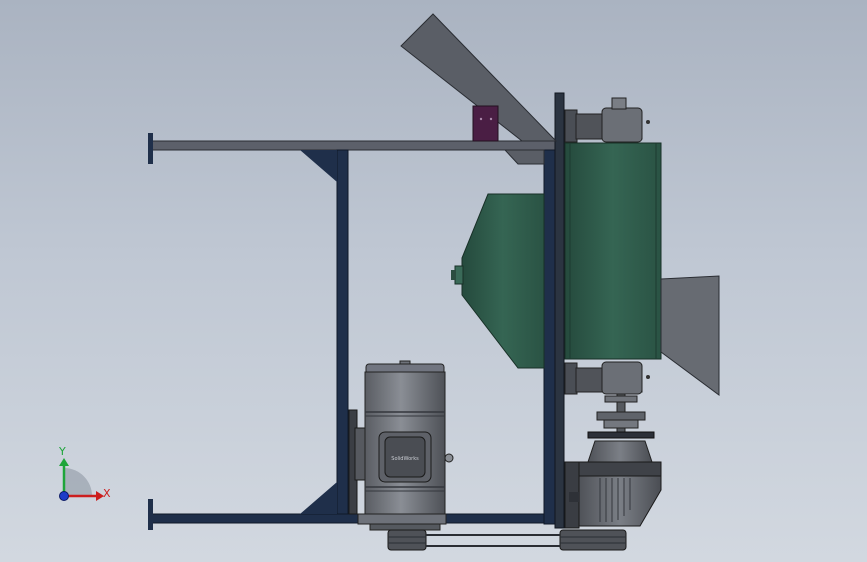  Describe the element at coordinates (342, 332) in the screenshot. I see `left-post` at that location.